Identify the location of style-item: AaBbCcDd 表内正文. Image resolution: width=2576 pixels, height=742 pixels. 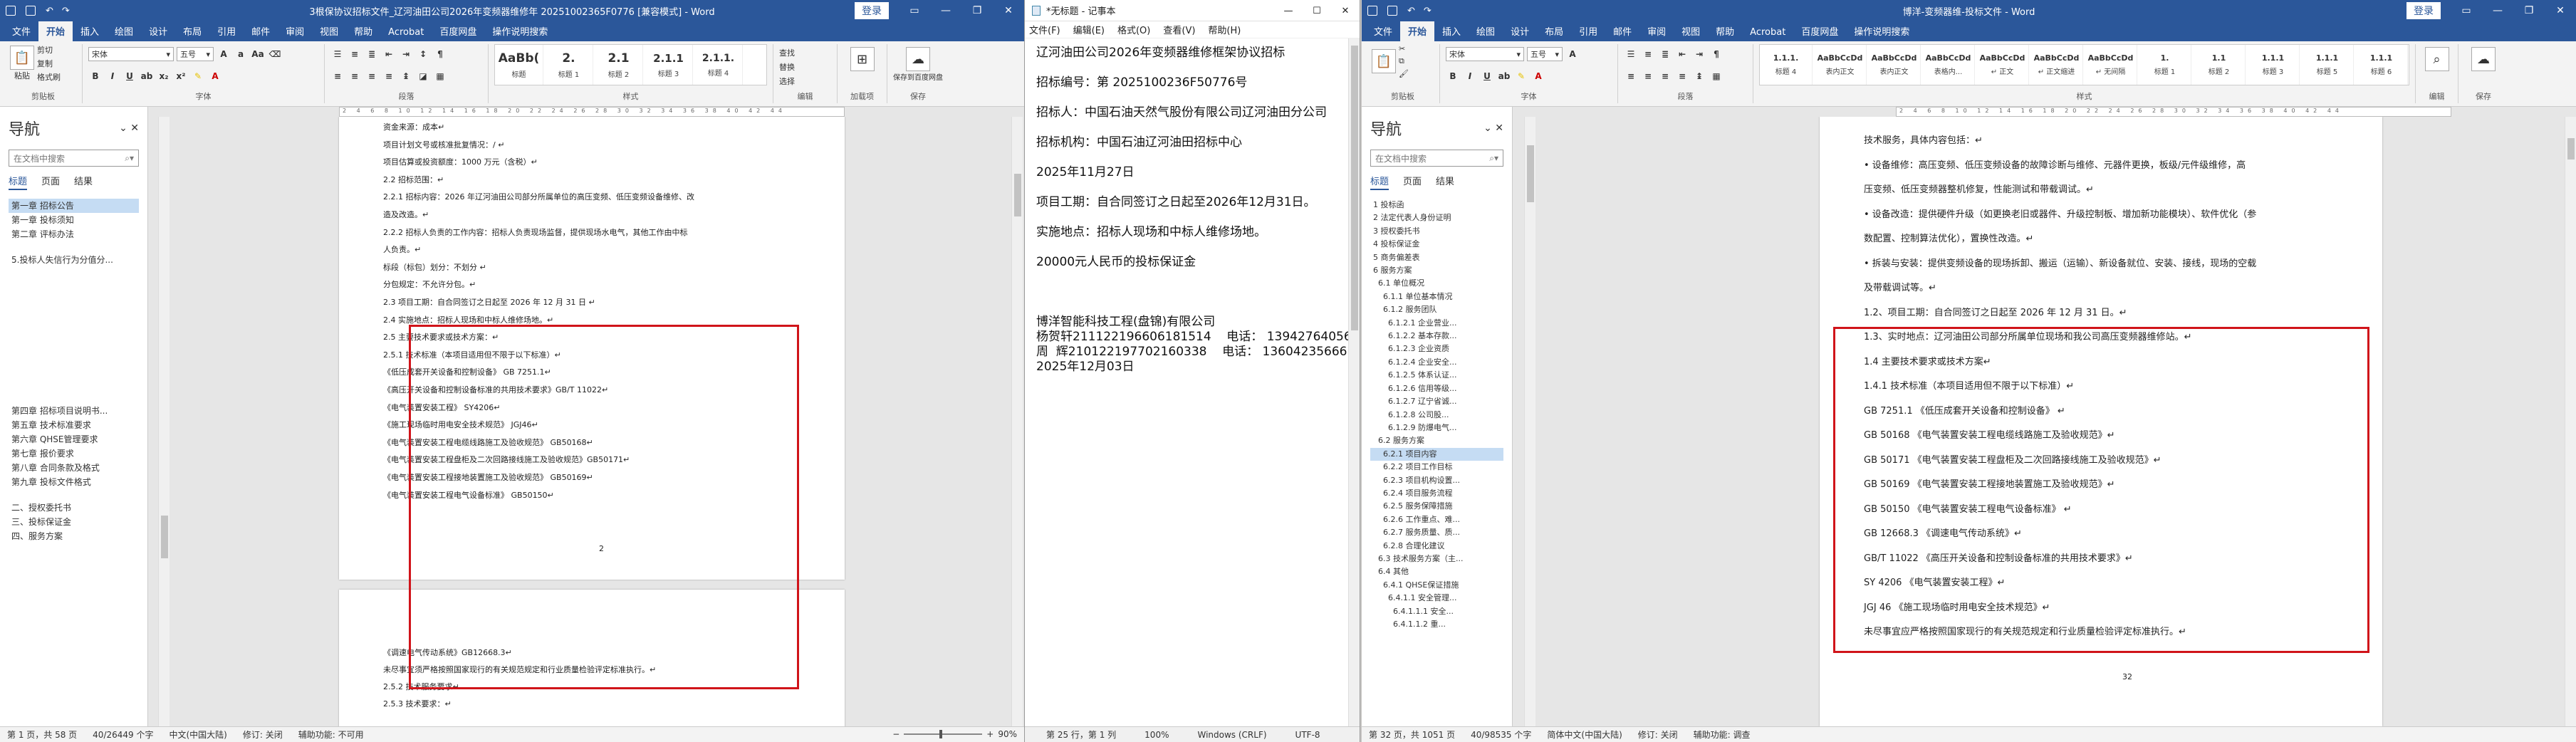
(1894, 65).